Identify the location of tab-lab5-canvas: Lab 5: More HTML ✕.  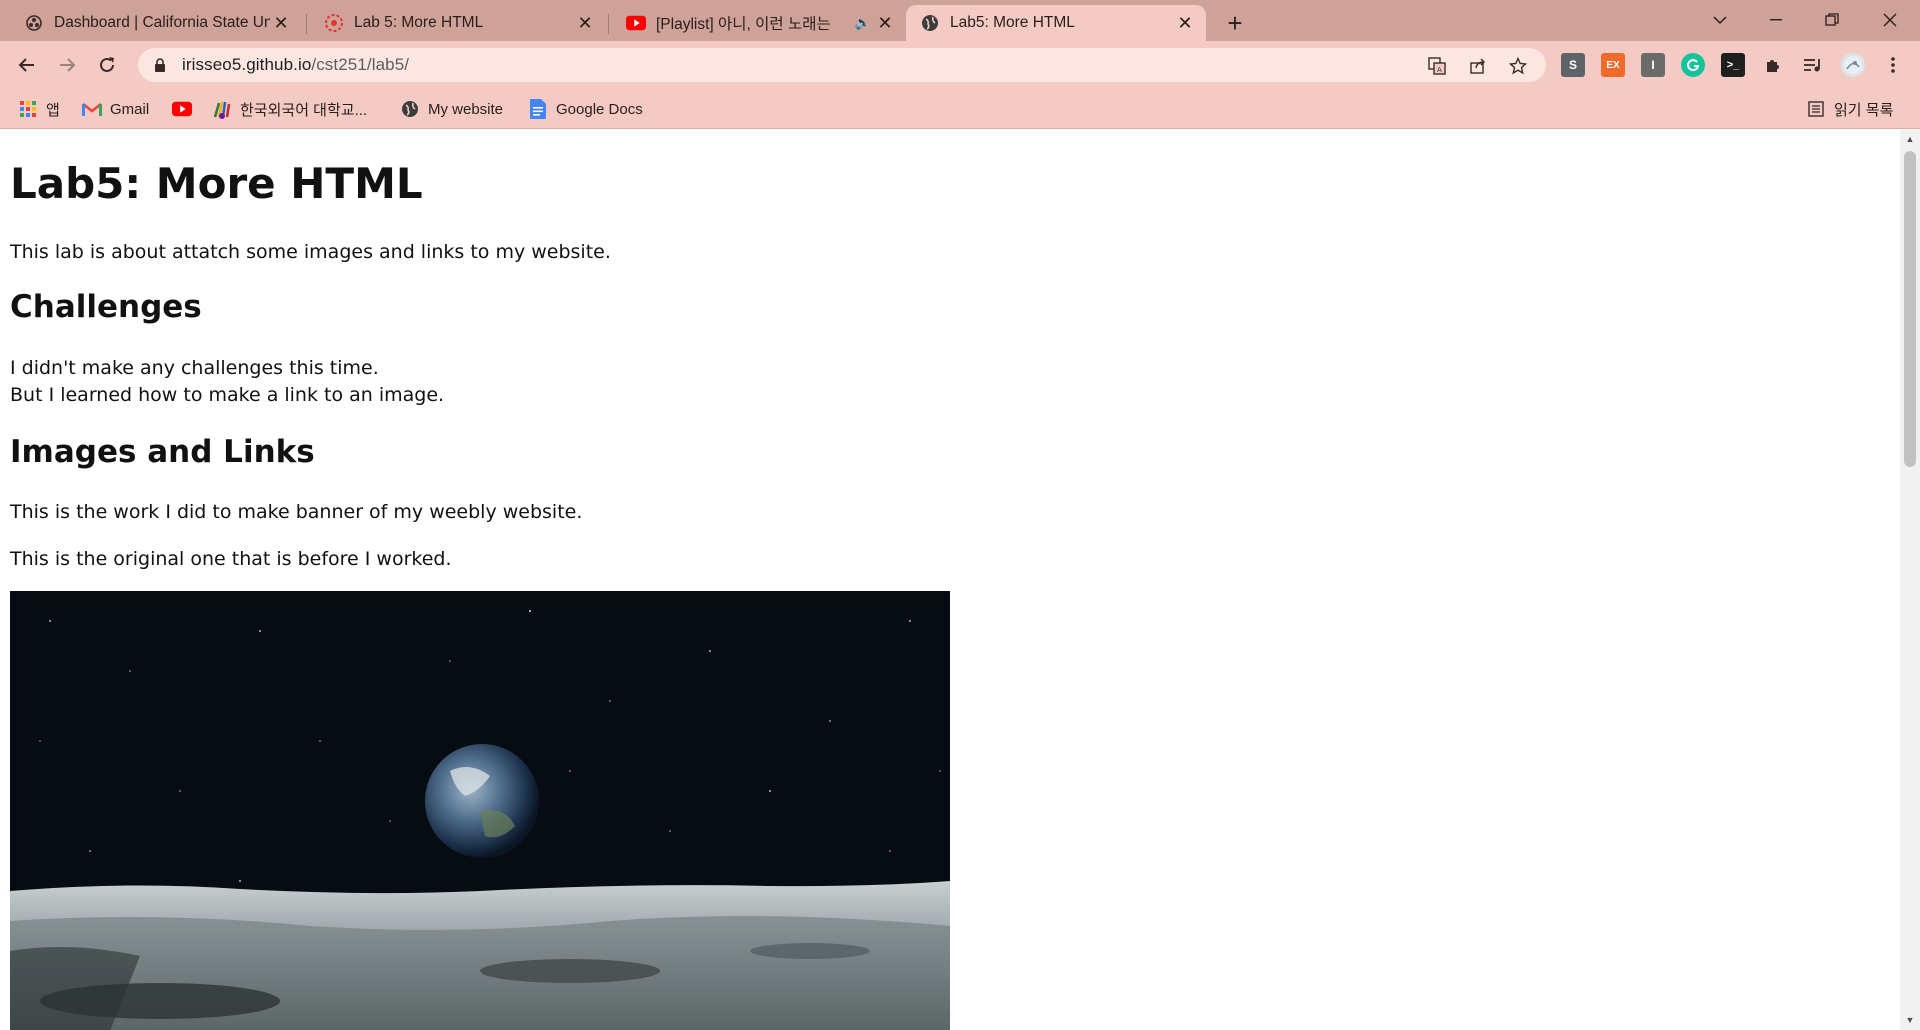
(458, 23).